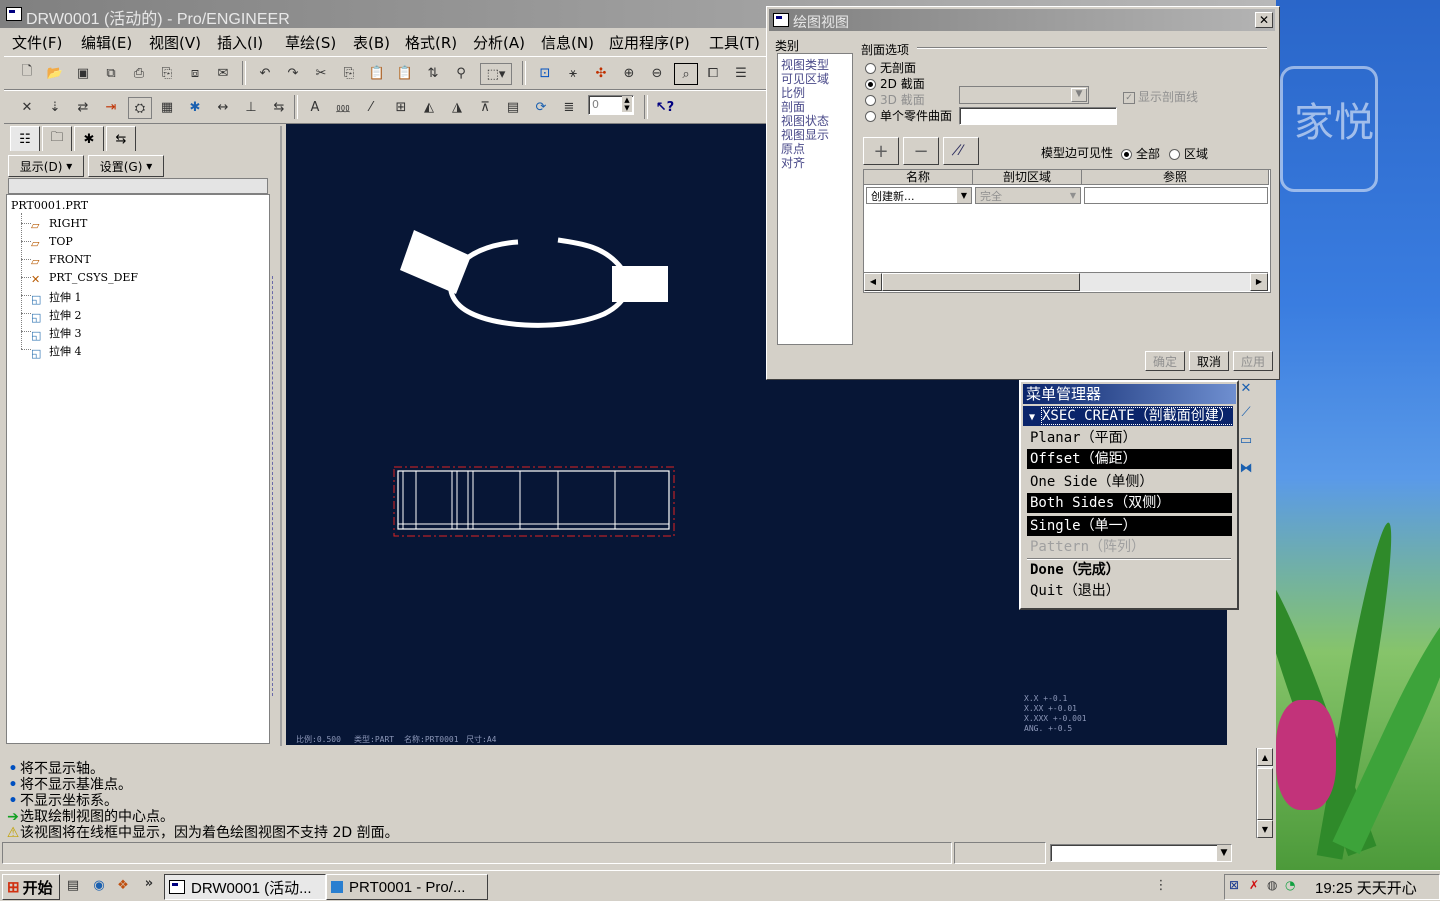  Describe the element at coordinates (1161, 885) in the screenshot. I see `language-icon: ⋮` at that location.